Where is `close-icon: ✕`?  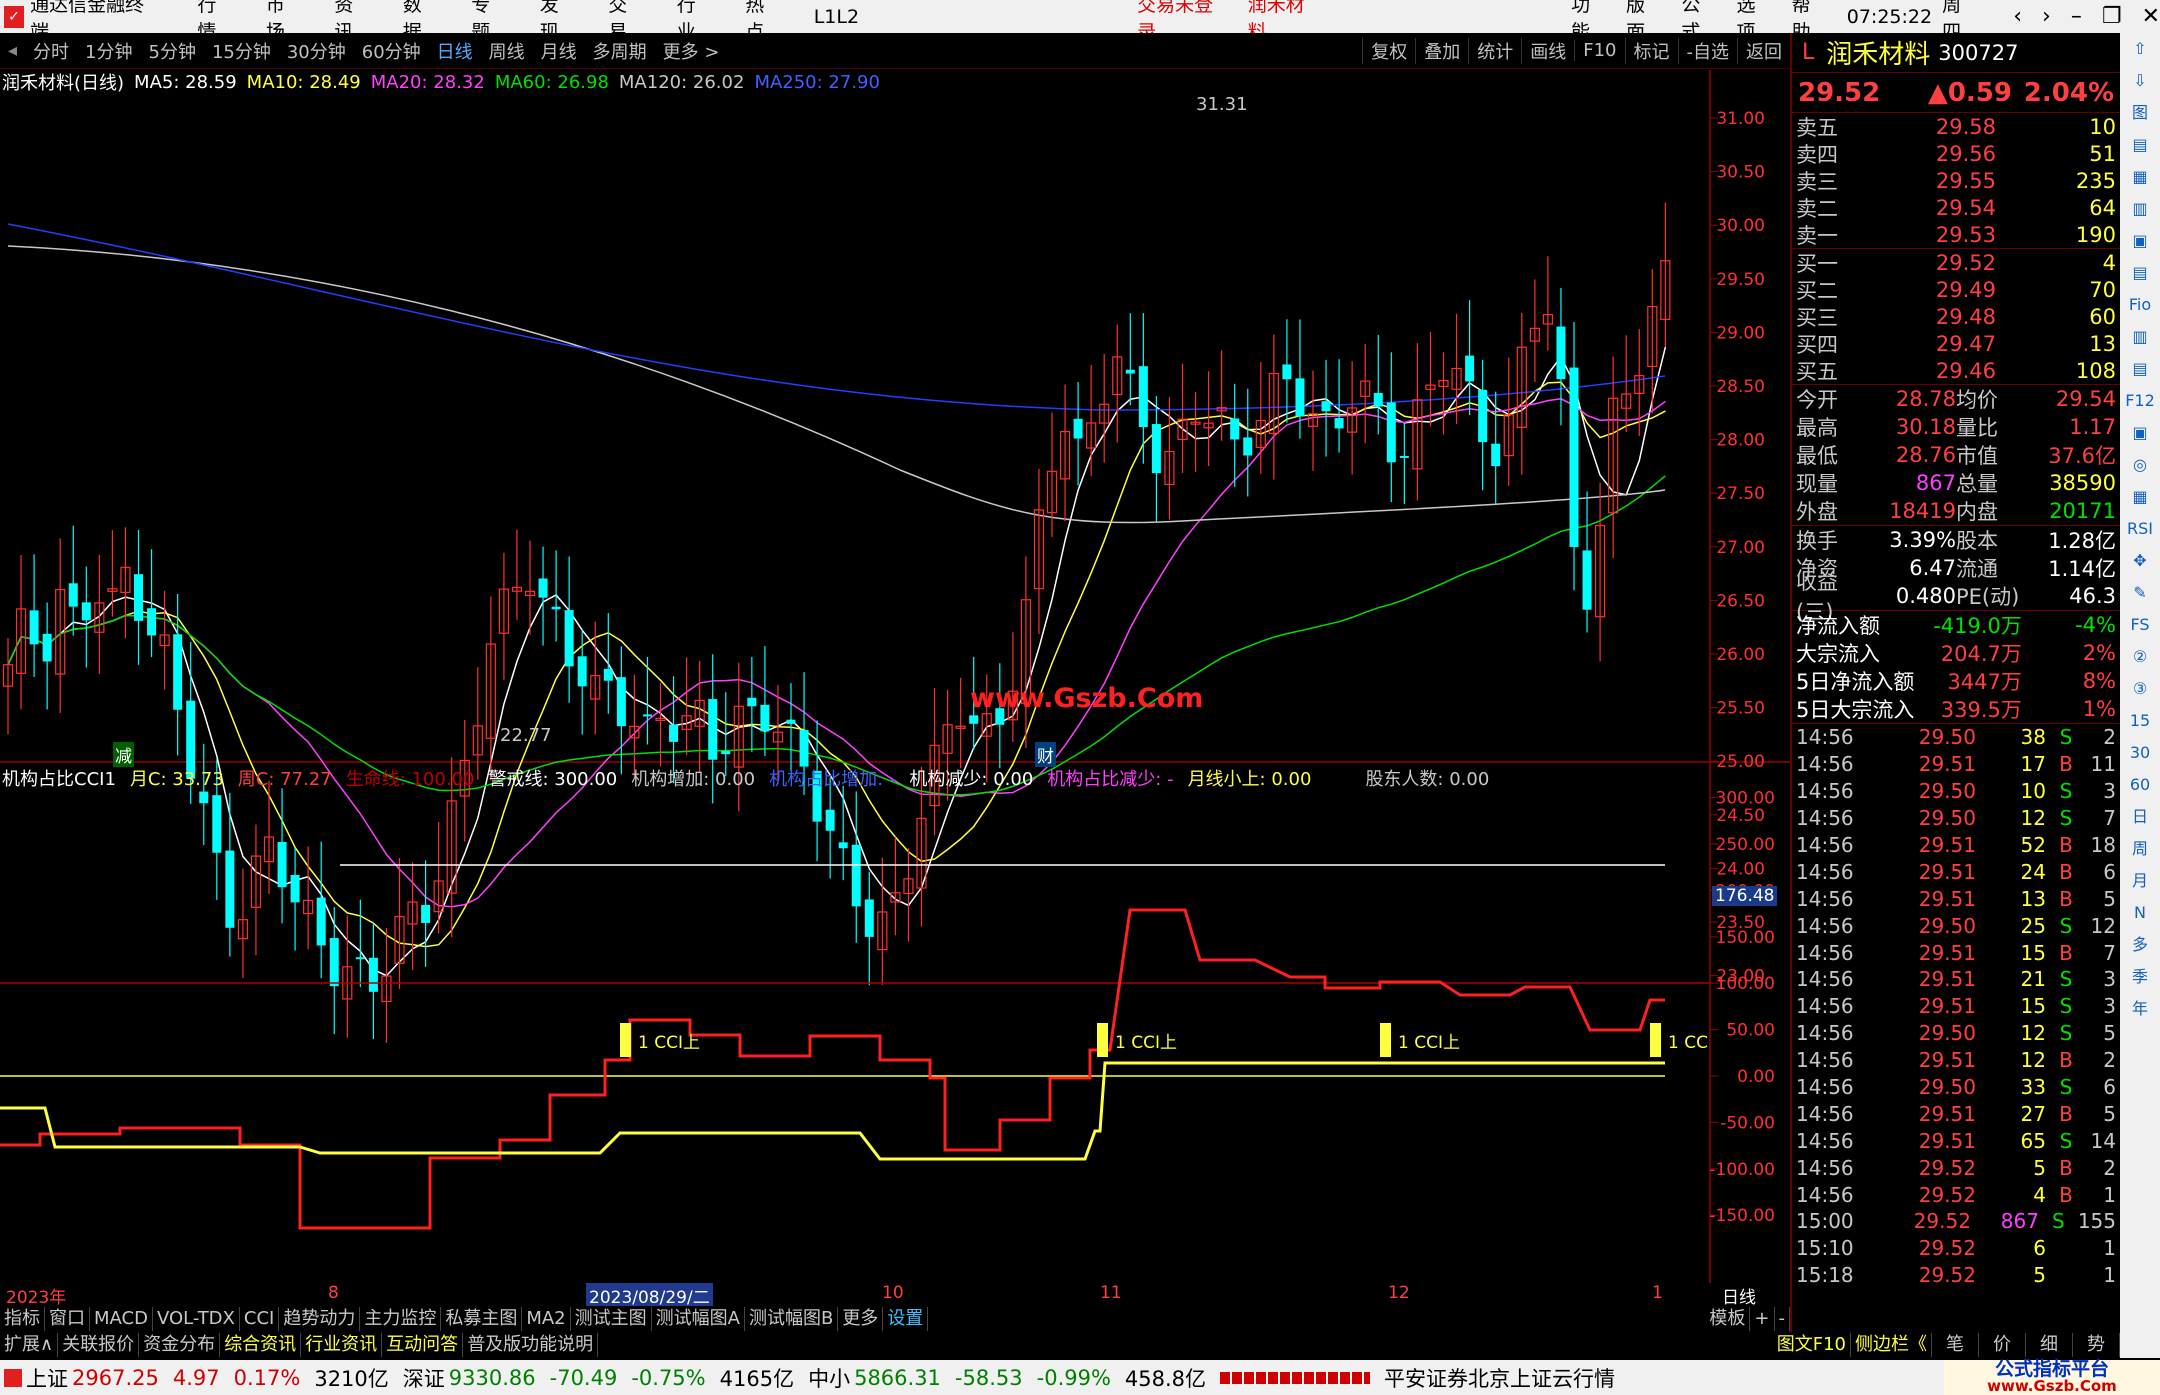 close-icon: ✕ is located at coordinates (2151, 16).